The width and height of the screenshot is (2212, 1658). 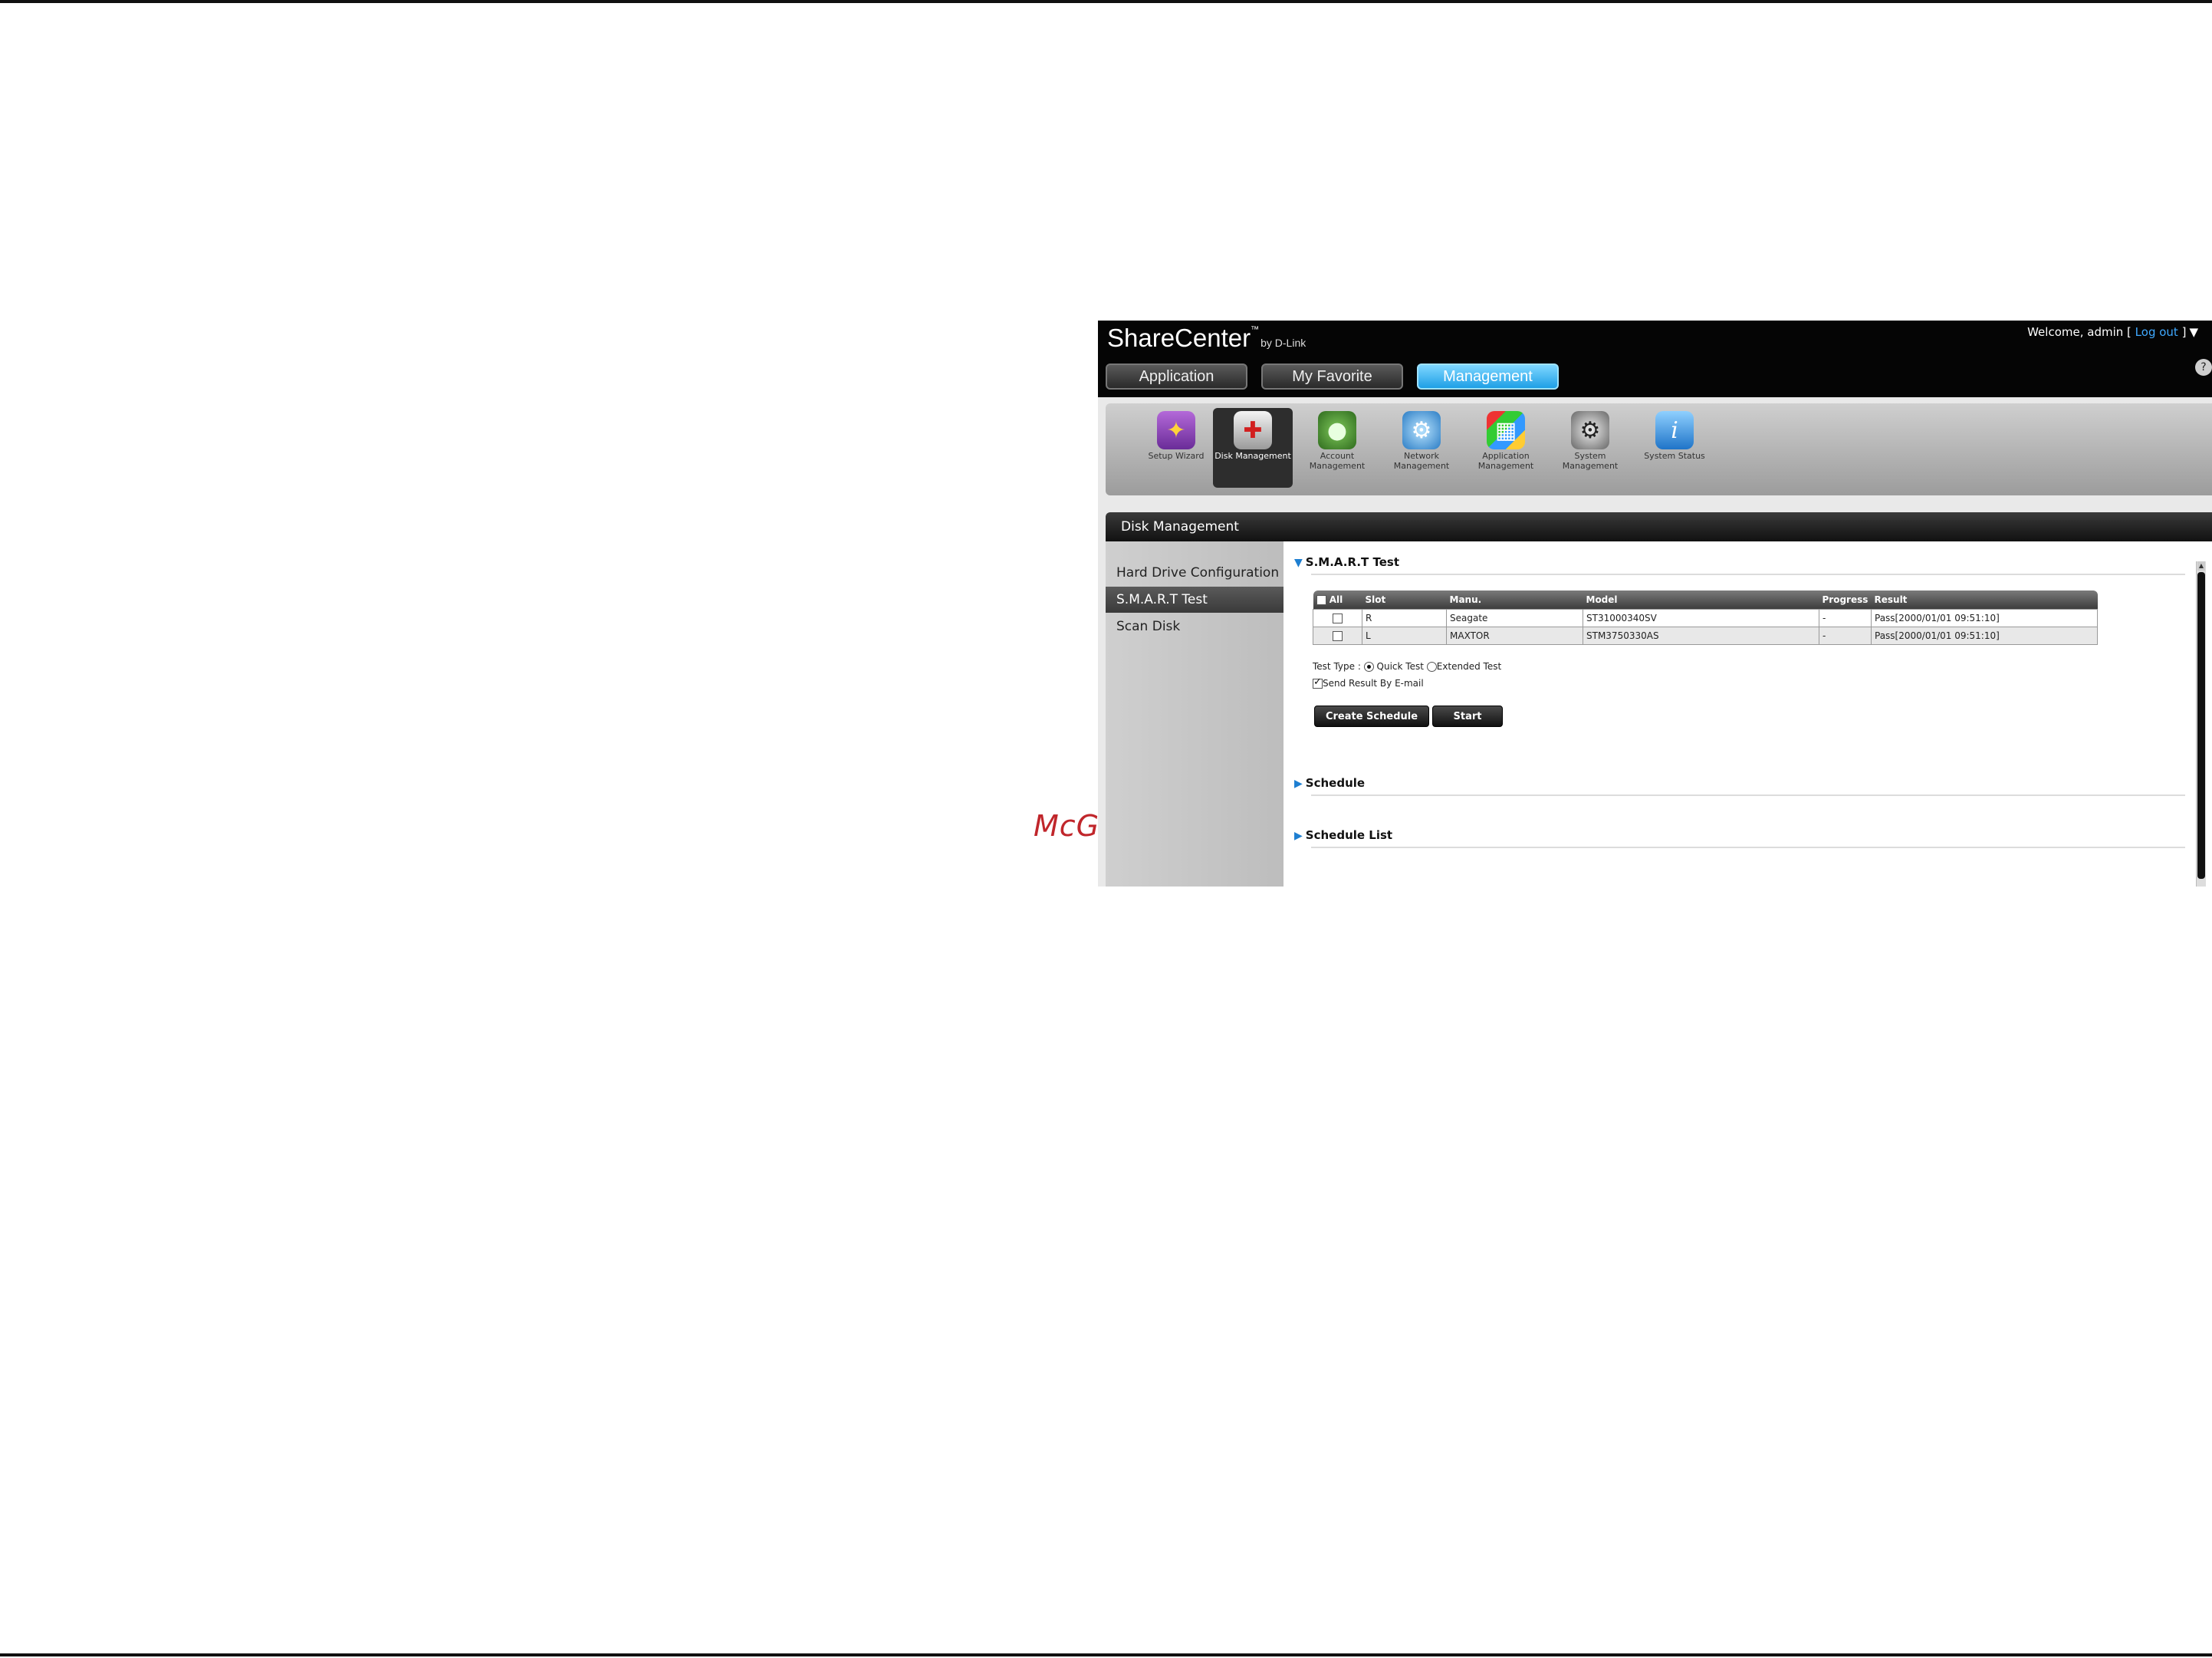 I want to click on help-icon: ?, so click(x=2203, y=367).